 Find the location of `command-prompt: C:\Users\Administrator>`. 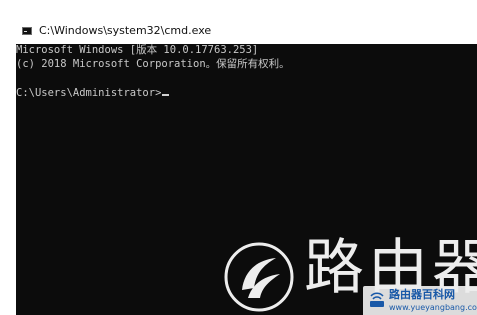

command-prompt: C:\Users\Administrator> is located at coordinates (89, 93).